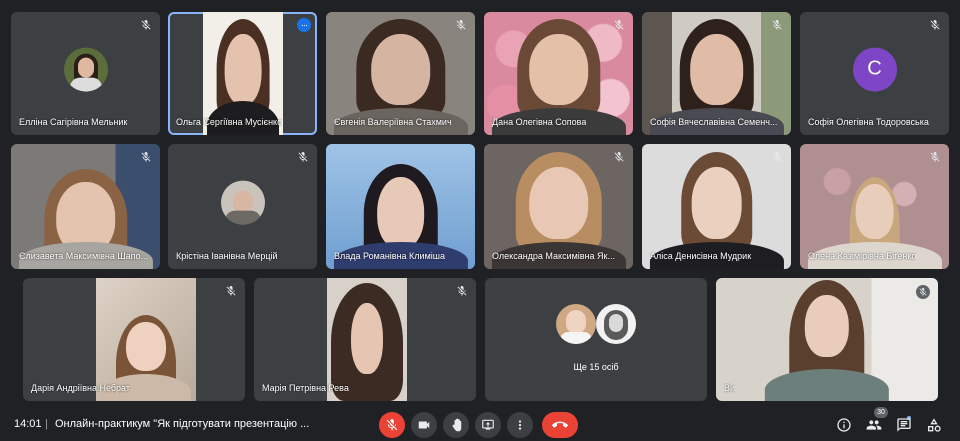  I want to click on participant-tile: Влада Романівна Климіша, so click(400, 206).